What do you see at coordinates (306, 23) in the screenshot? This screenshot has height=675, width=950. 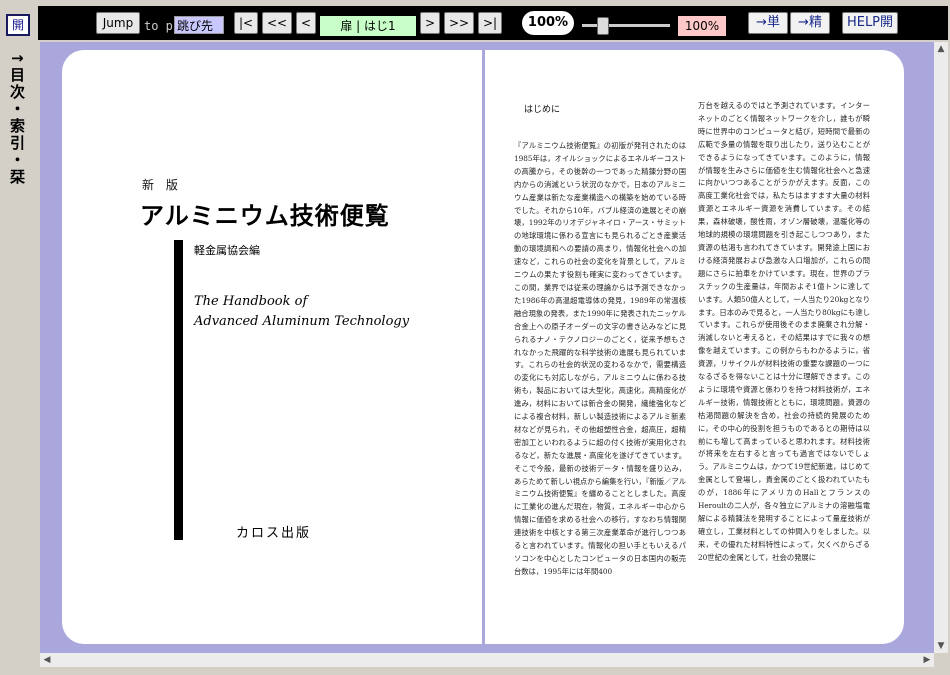 I see `prev-page-button: <` at bounding box center [306, 23].